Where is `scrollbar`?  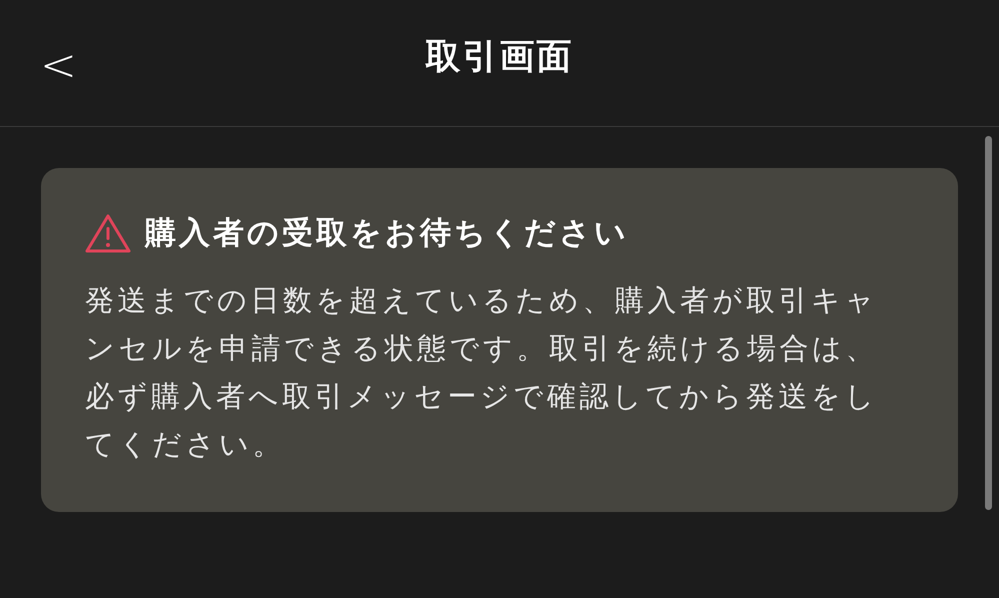 scrollbar is located at coordinates (988, 323).